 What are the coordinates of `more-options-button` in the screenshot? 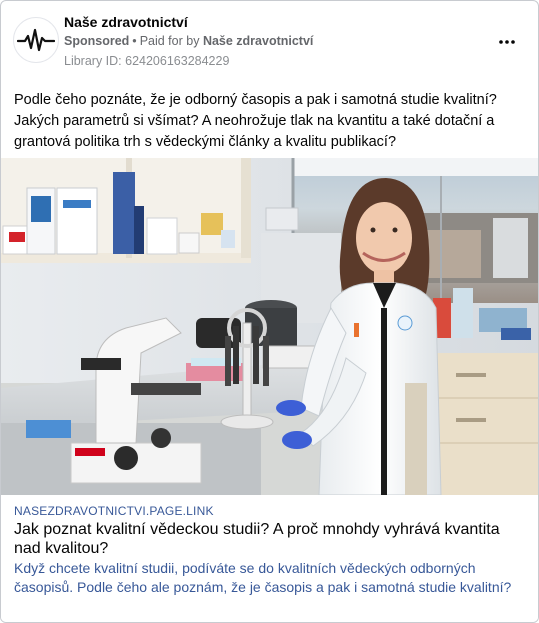 It's located at (507, 42).